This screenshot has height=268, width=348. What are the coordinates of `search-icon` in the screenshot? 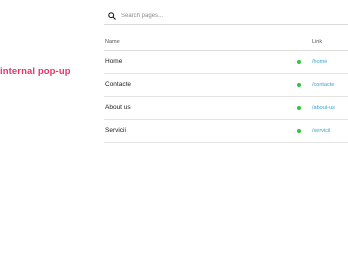 It's located at (112, 16).